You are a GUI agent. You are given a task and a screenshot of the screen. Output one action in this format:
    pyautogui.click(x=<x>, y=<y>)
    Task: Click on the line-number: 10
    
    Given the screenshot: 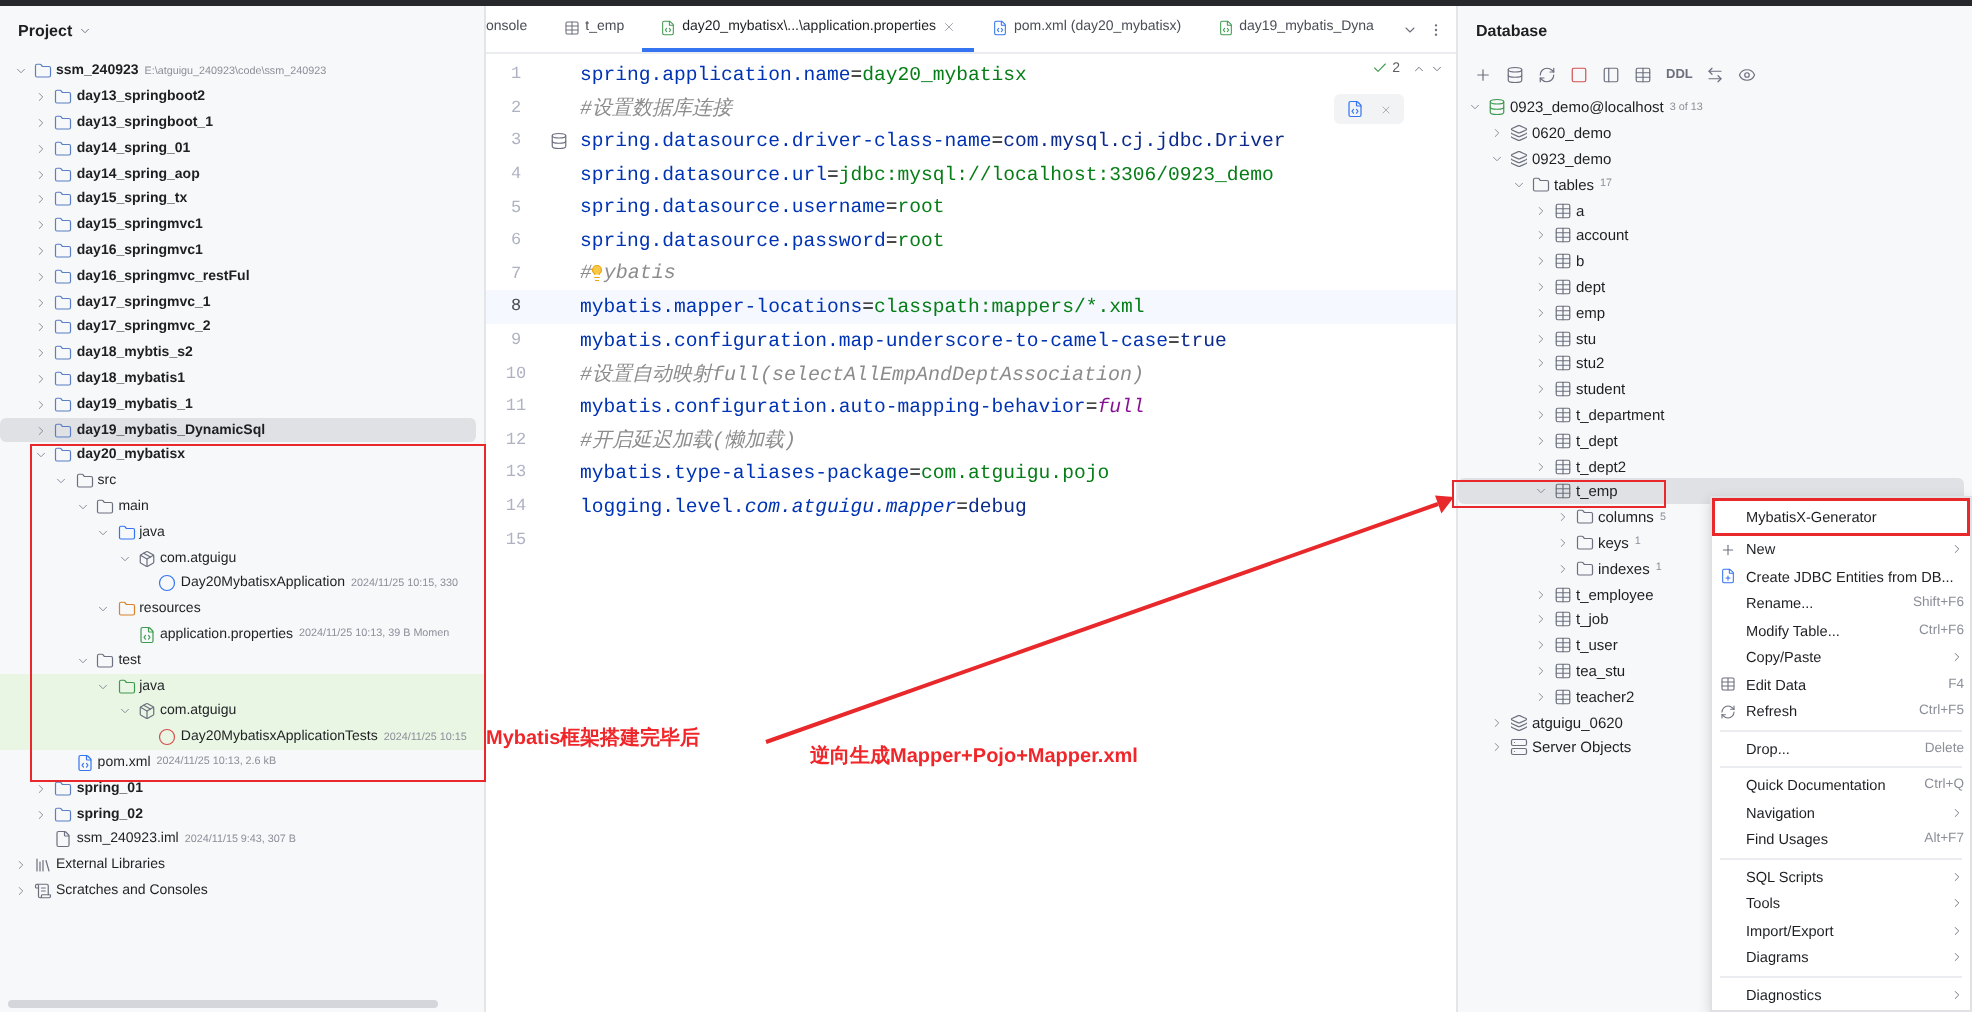 What is the action you would take?
    pyautogui.click(x=516, y=373)
    